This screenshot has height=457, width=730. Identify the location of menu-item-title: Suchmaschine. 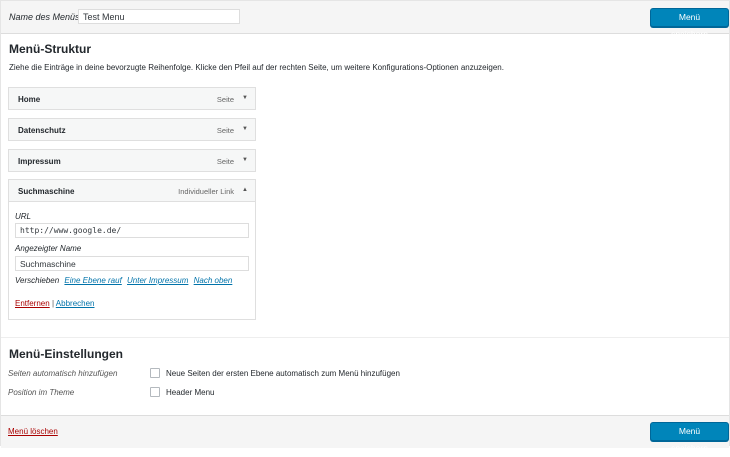
(46, 191).